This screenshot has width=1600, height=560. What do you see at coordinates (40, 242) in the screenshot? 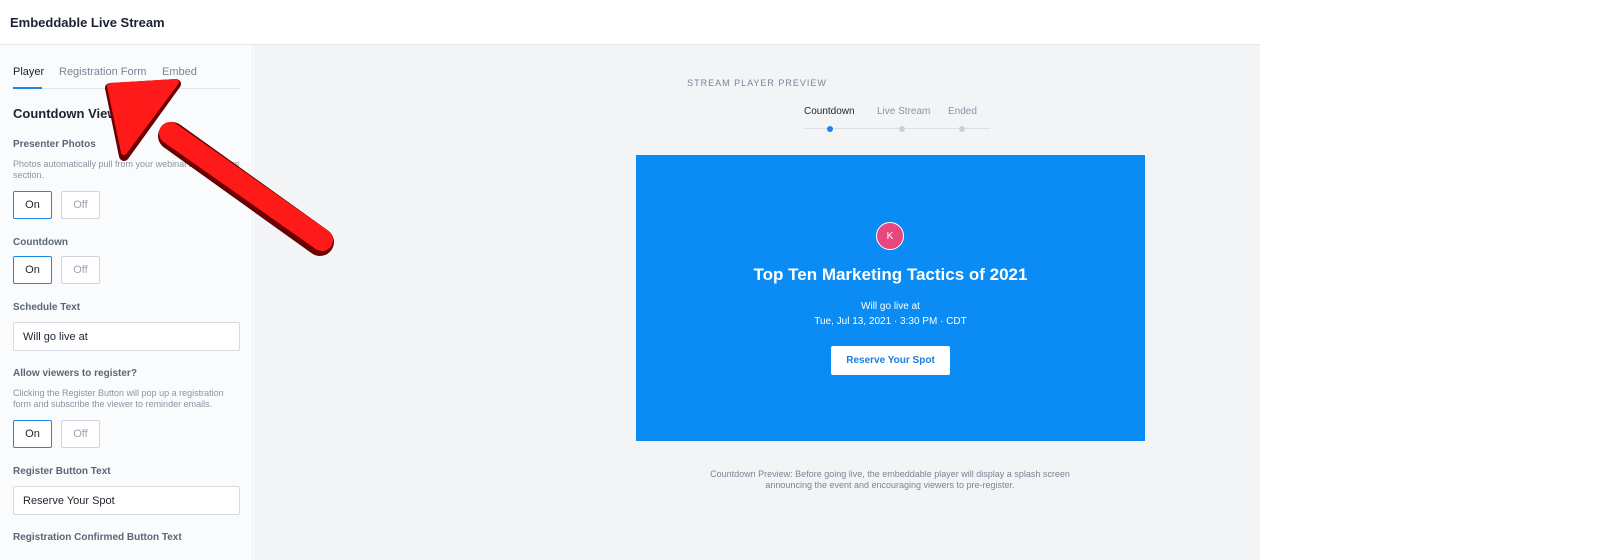
I see `countdown-label: Countdown` at bounding box center [40, 242].